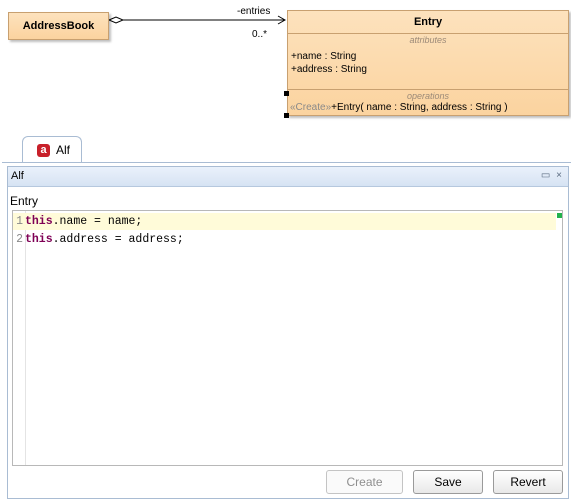  Describe the element at coordinates (24, 201) in the screenshot. I see `element-name: Entry` at that location.